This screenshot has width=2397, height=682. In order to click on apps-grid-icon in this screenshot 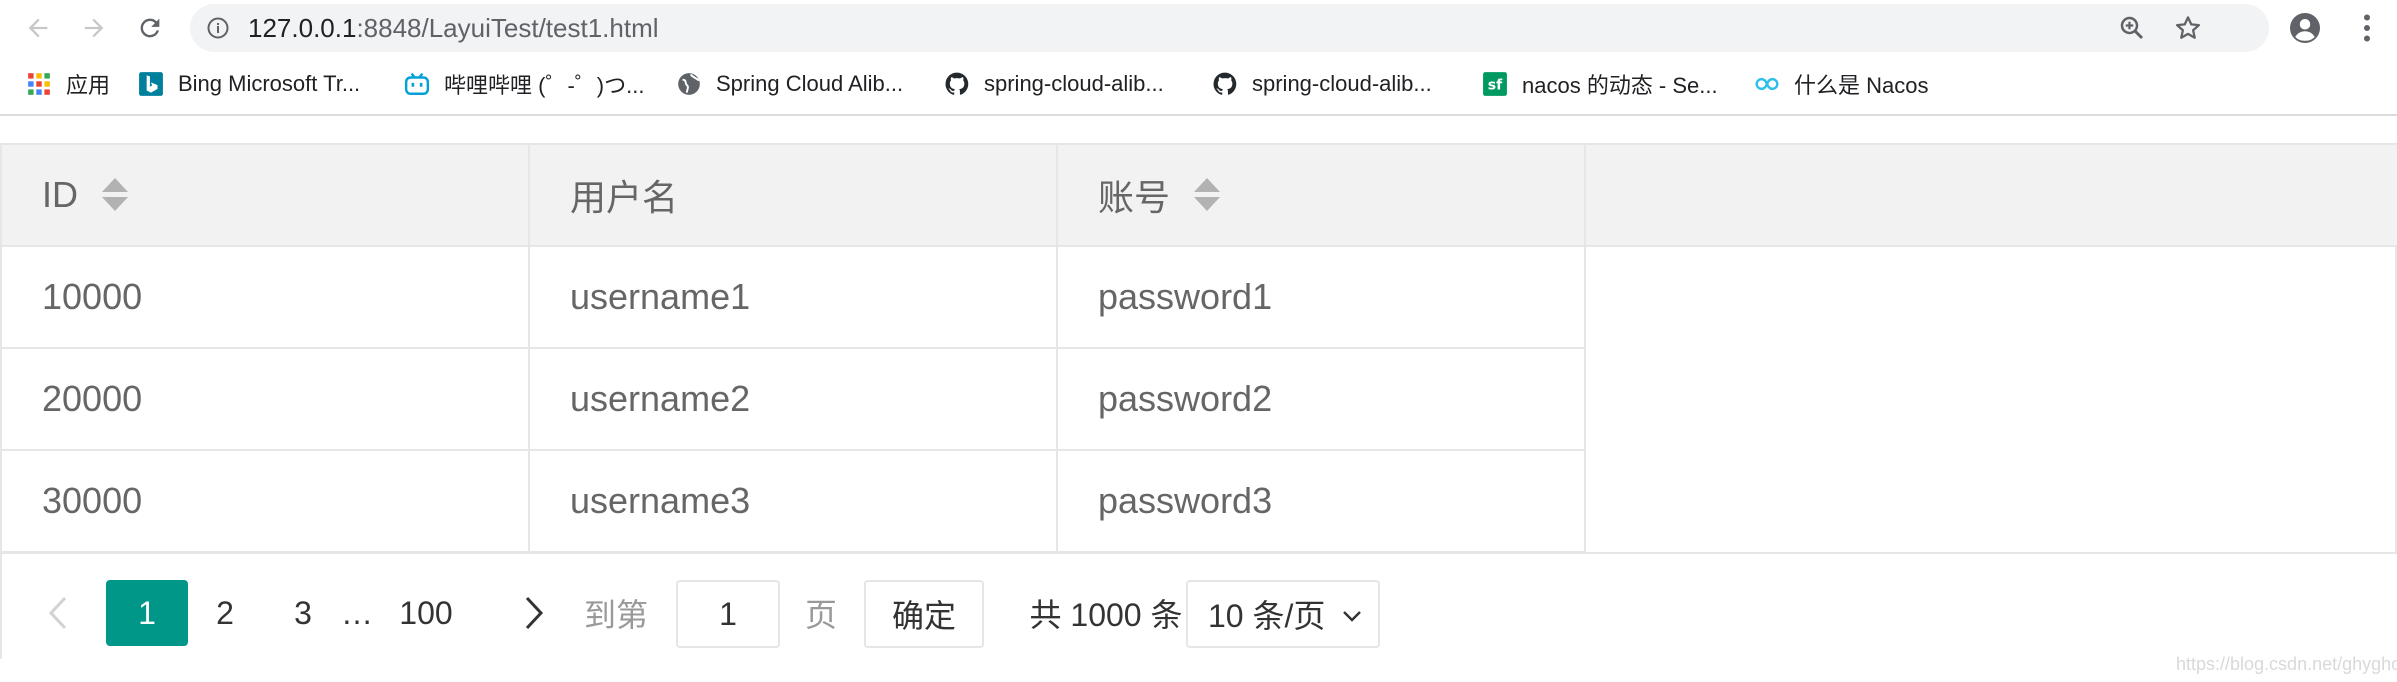, I will do `click(39, 84)`.